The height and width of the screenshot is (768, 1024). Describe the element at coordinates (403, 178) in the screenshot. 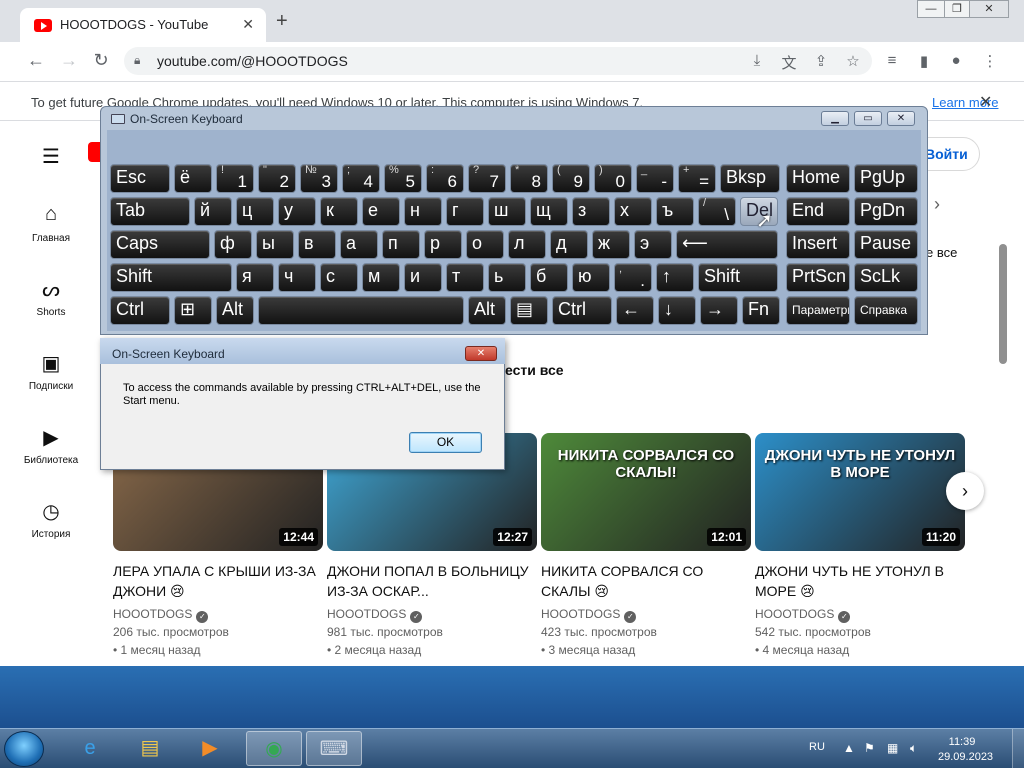

I see `osk-key: % 5` at that location.